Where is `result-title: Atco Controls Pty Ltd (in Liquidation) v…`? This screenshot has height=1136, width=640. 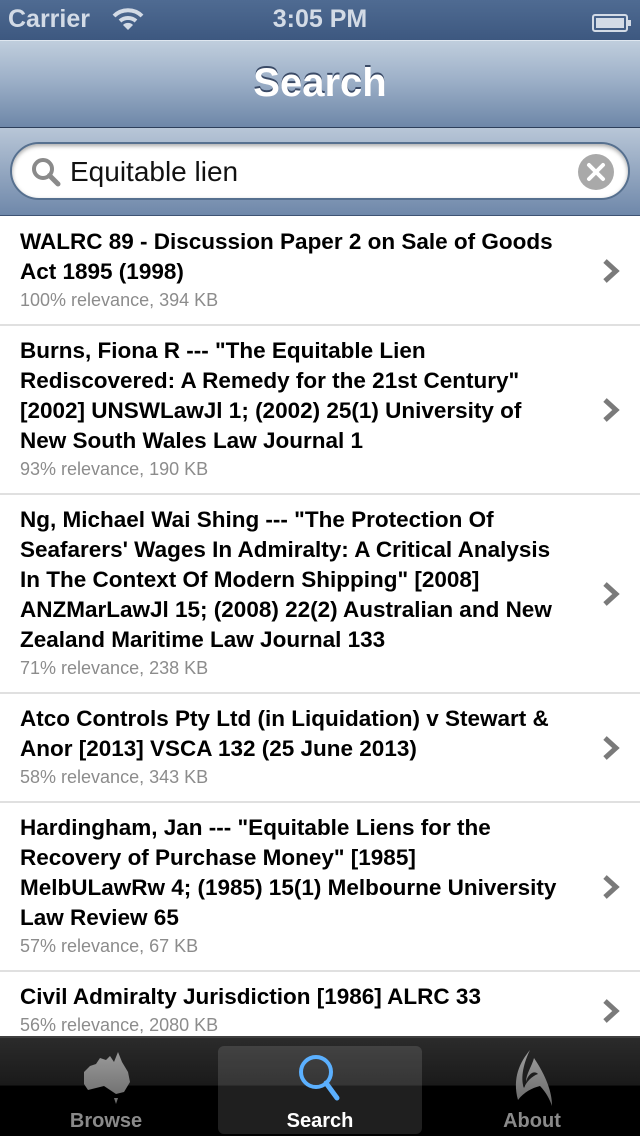
result-title: Atco Controls Pty Ltd (in Liquidation) v… is located at coordinates (290, 733).